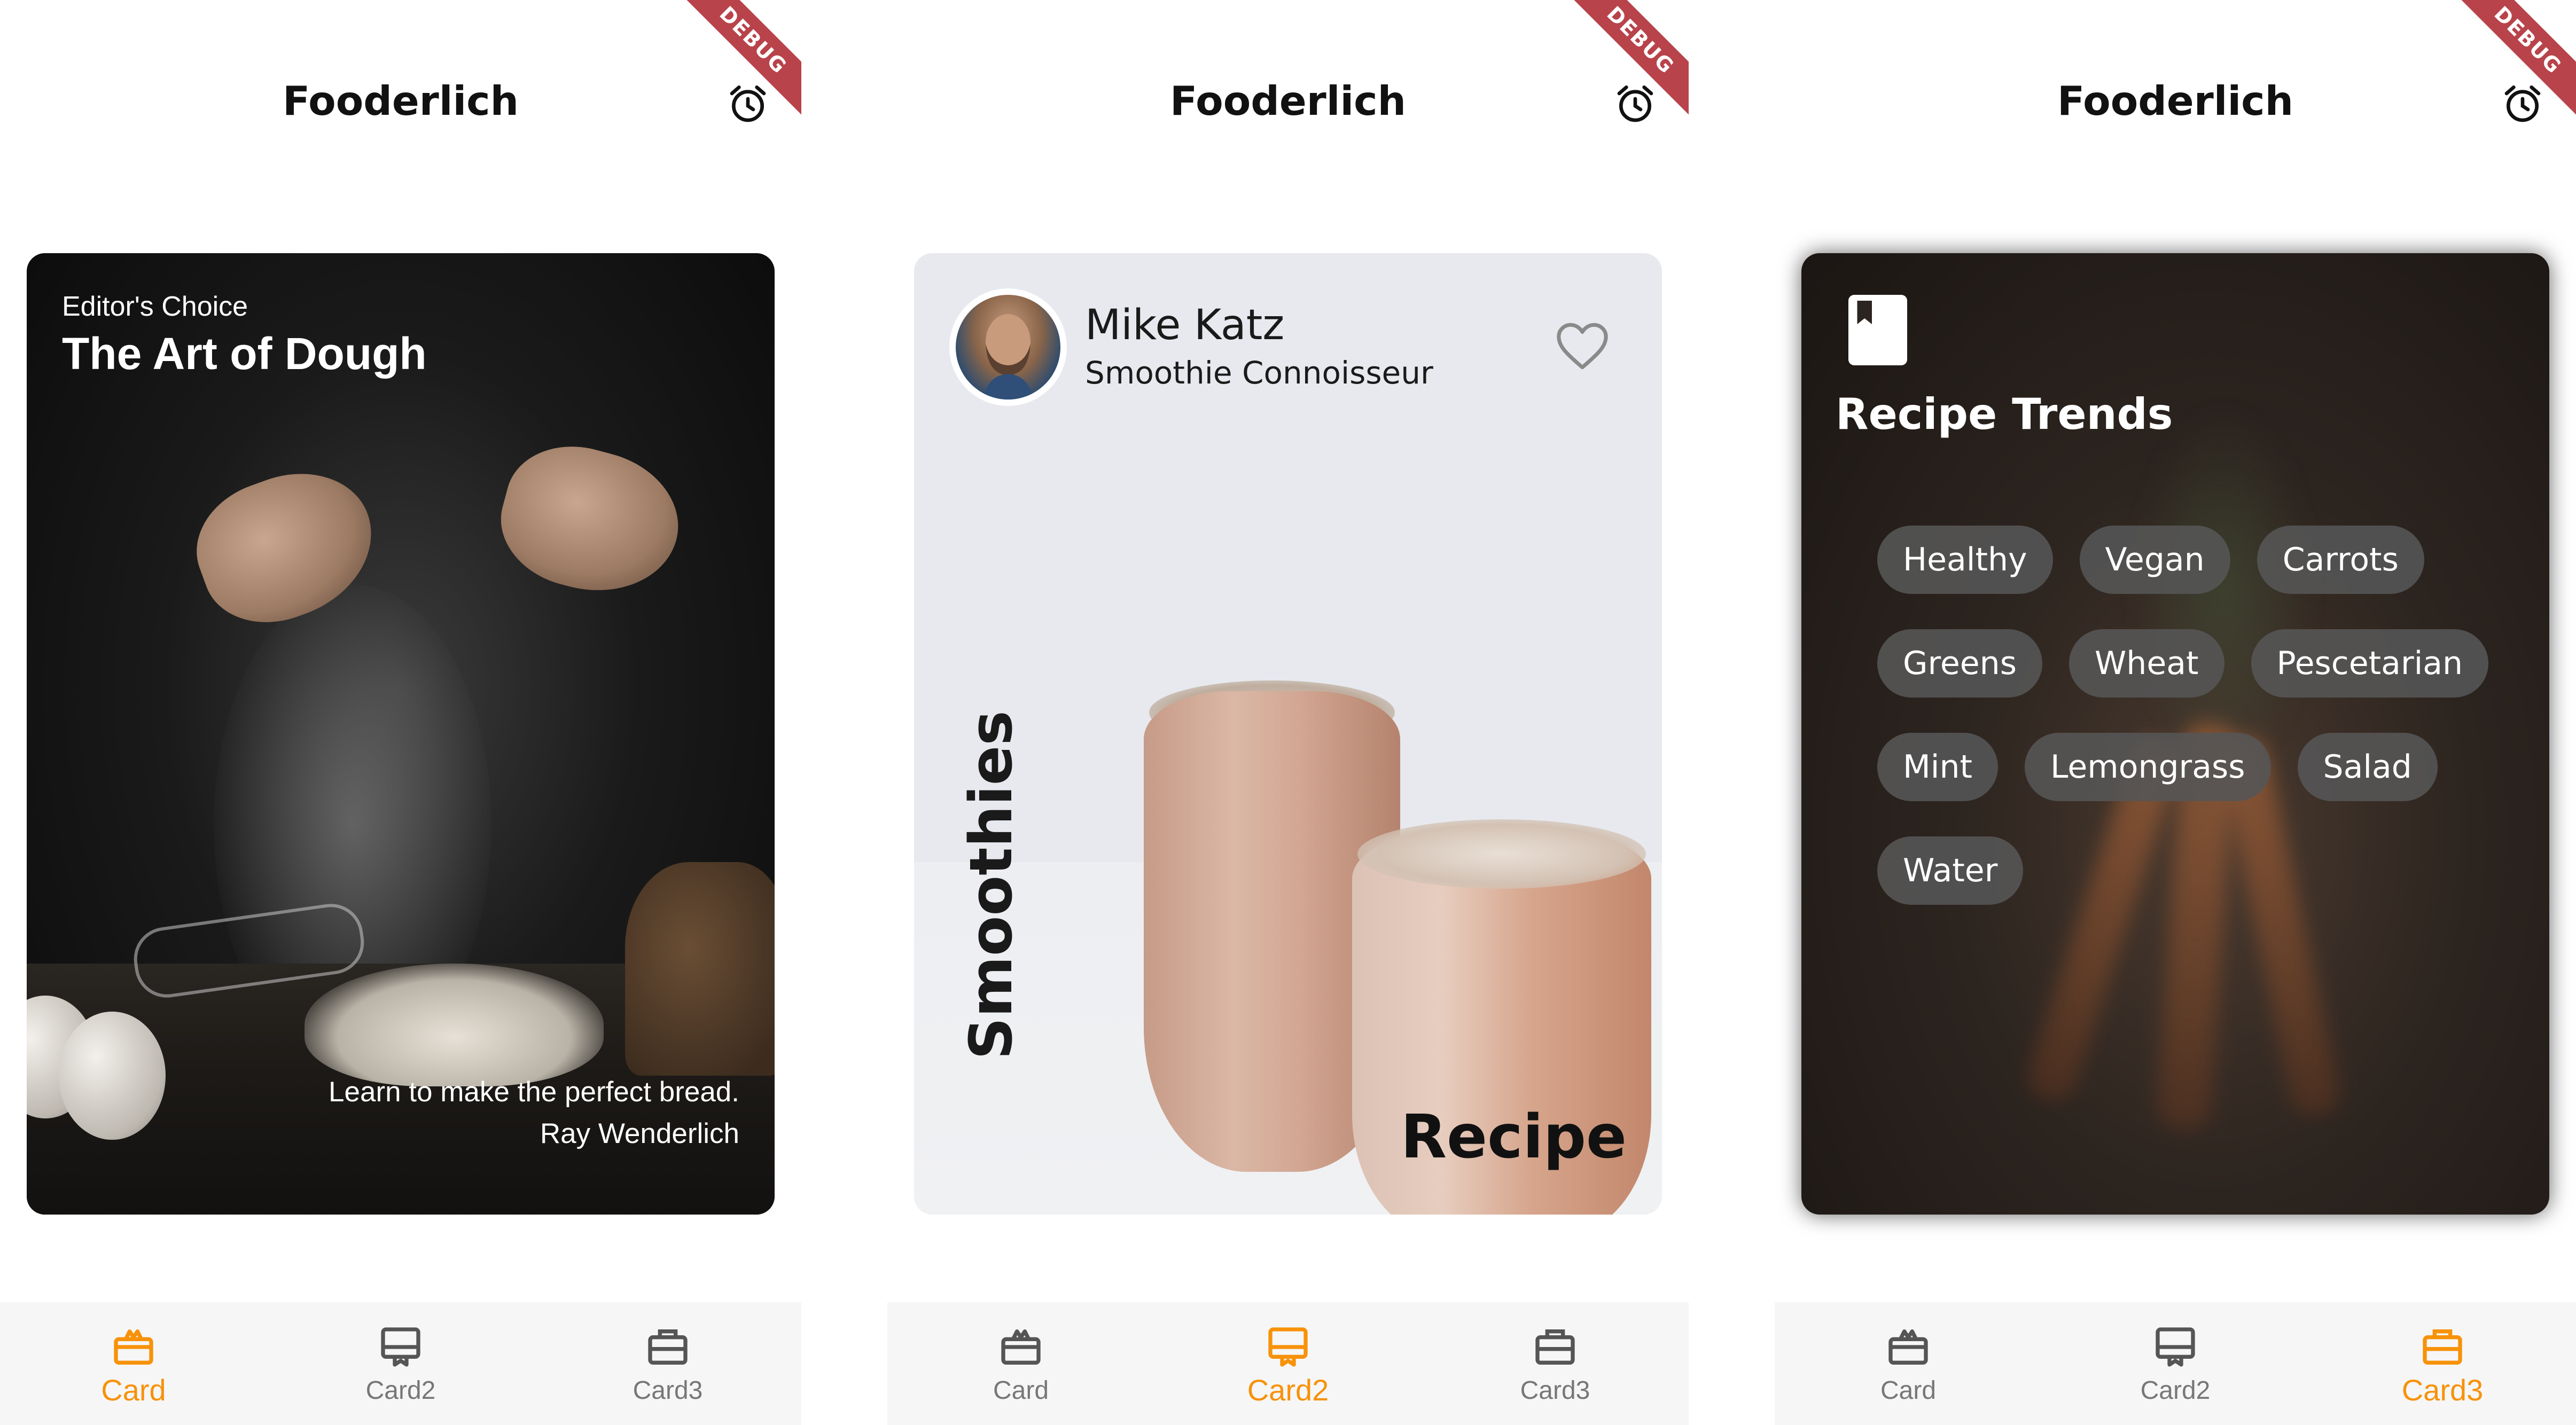 The height and width of the screenshot is (1425, 2576). I want to click on sack-image, so click(700, 969).